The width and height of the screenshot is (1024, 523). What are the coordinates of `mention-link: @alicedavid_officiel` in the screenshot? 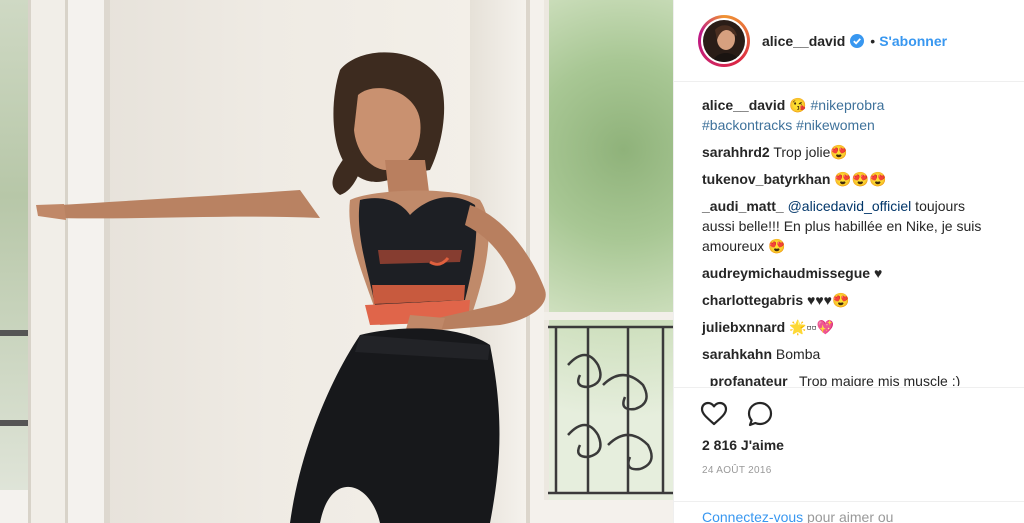 It's located at (850, 206).